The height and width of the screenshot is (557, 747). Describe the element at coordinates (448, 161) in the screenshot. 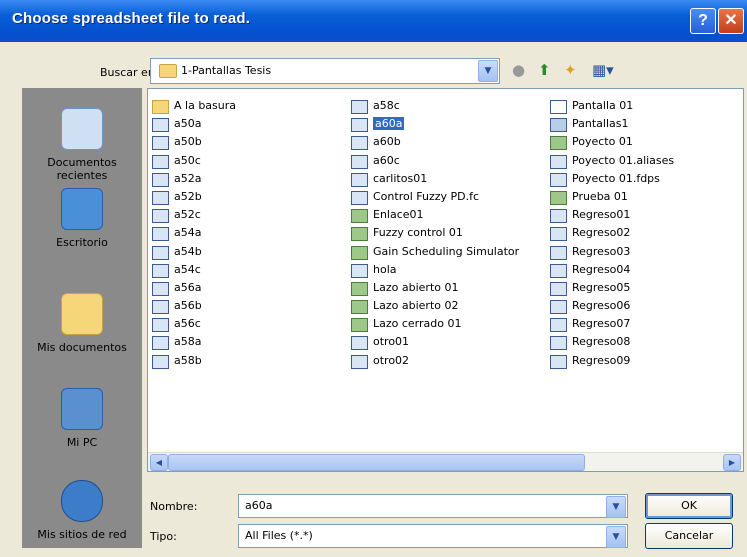

I see `list-item: a60c` at that location.